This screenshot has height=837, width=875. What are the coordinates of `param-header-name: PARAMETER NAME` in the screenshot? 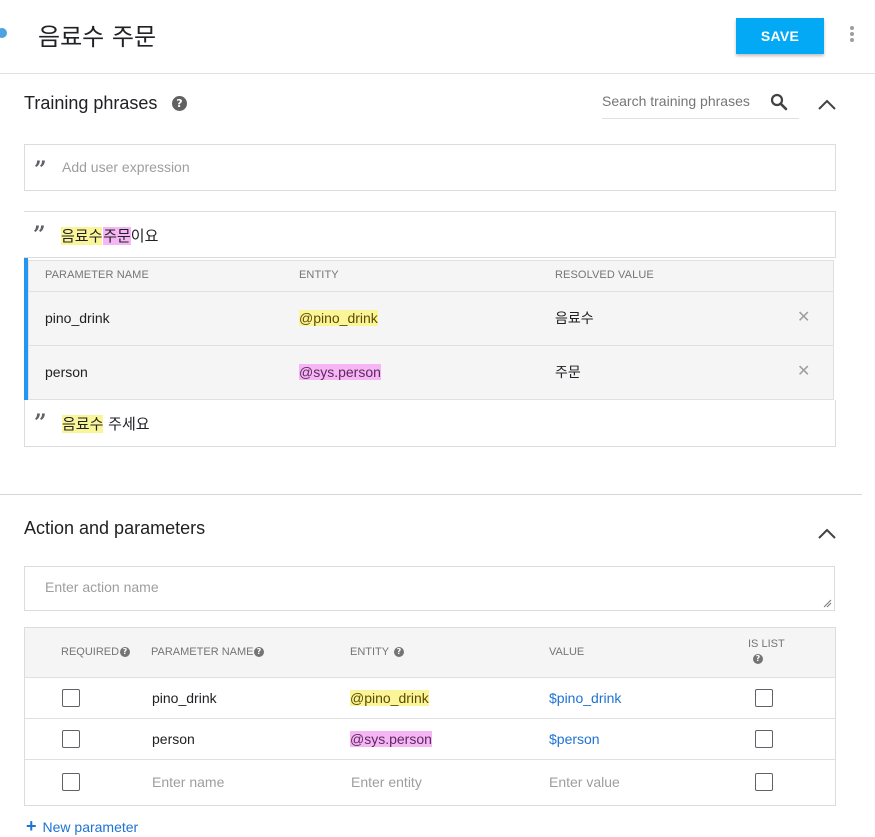 It's located at (97, 275).